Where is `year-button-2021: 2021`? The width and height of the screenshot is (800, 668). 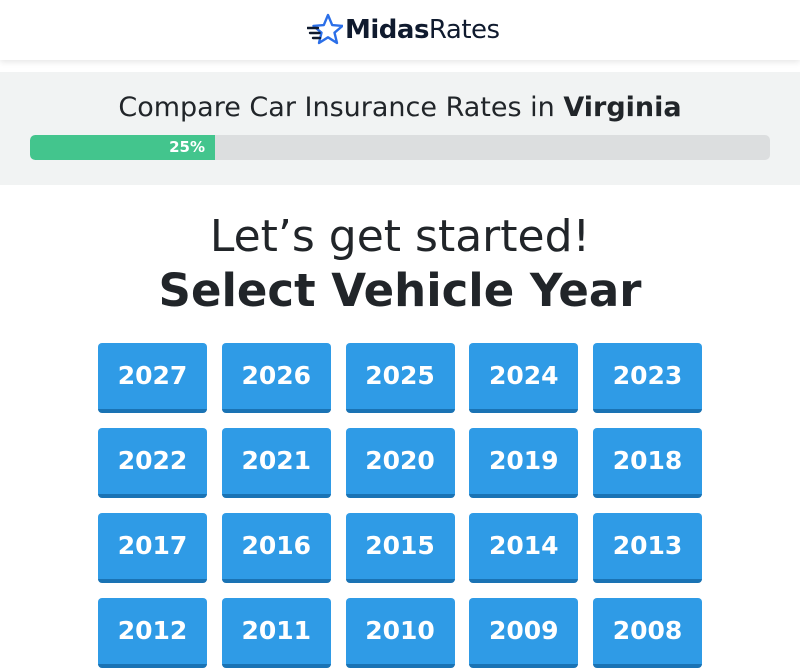 year-button-2021: 2021 is located at coordinates (276, 463).